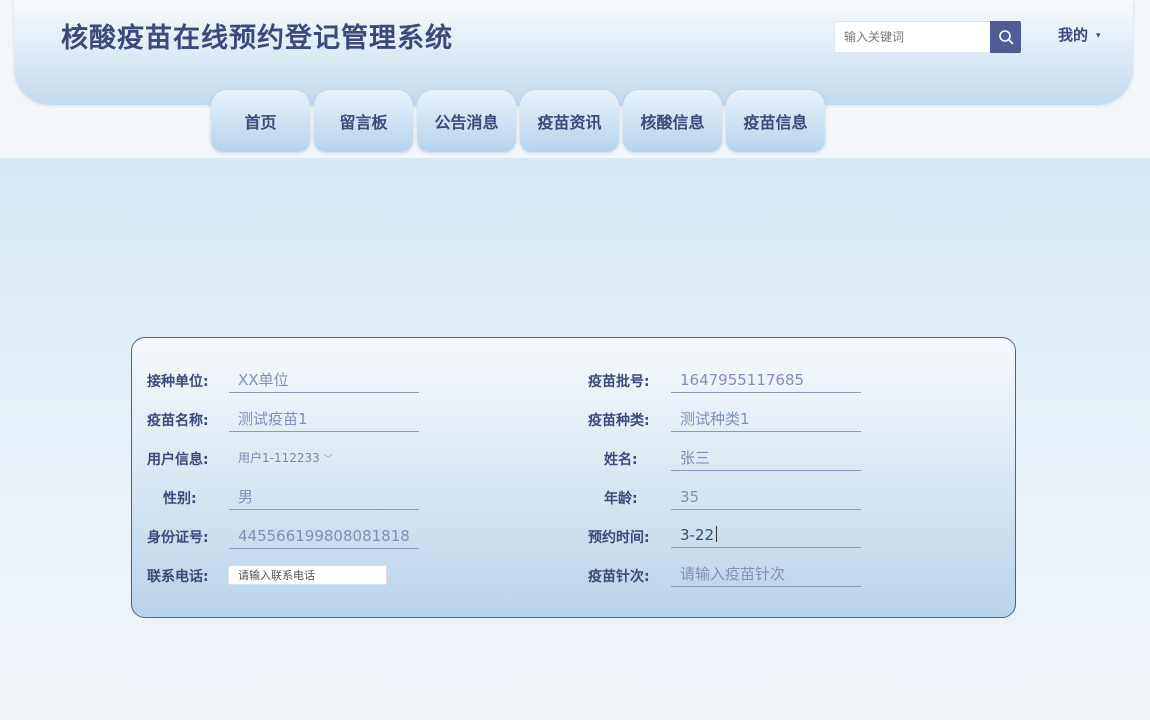 The height and width of the screenshot is (720, 1150). Describe the element at coordinates (766, 420) in the screenshot. I see `vaccine-type-field: 测试种类1` at that location.